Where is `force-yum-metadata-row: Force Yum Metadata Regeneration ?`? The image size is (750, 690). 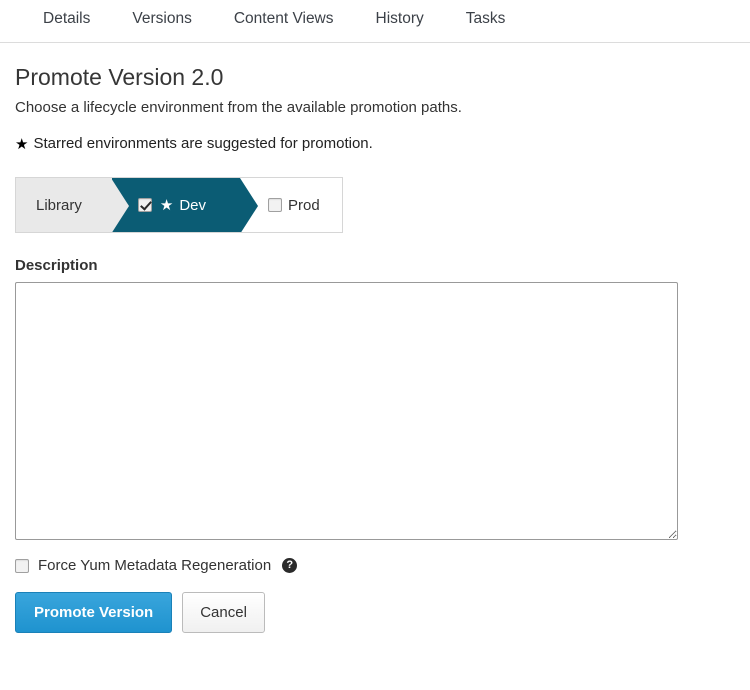
force-yum-metadata-row: Force Yum Metadata Regeneration ? is located at coordinates (382, 565).